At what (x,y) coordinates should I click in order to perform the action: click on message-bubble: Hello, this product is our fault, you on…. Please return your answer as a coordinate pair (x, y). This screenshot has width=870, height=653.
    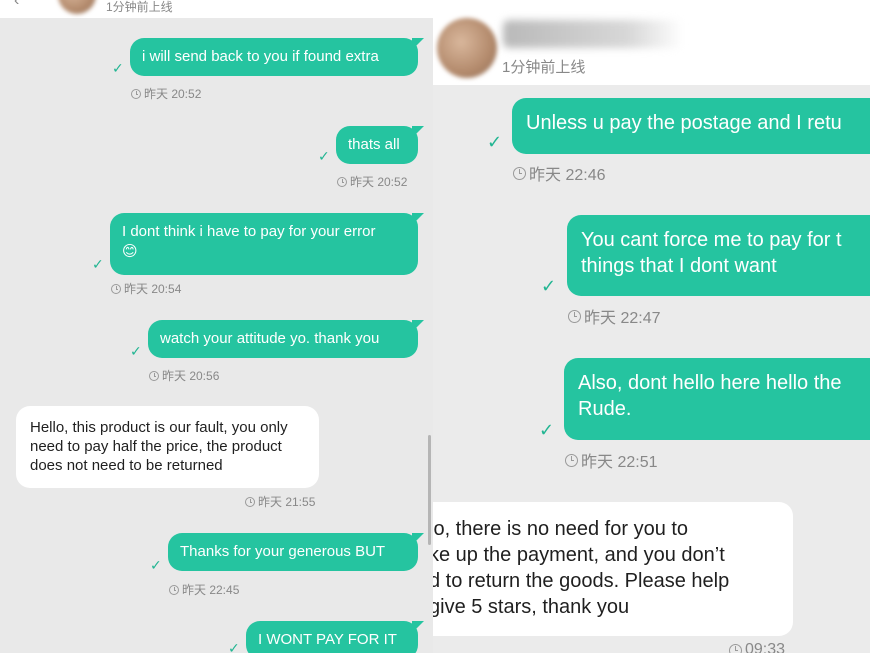
    Looking at the image, I should click on (167, 447).